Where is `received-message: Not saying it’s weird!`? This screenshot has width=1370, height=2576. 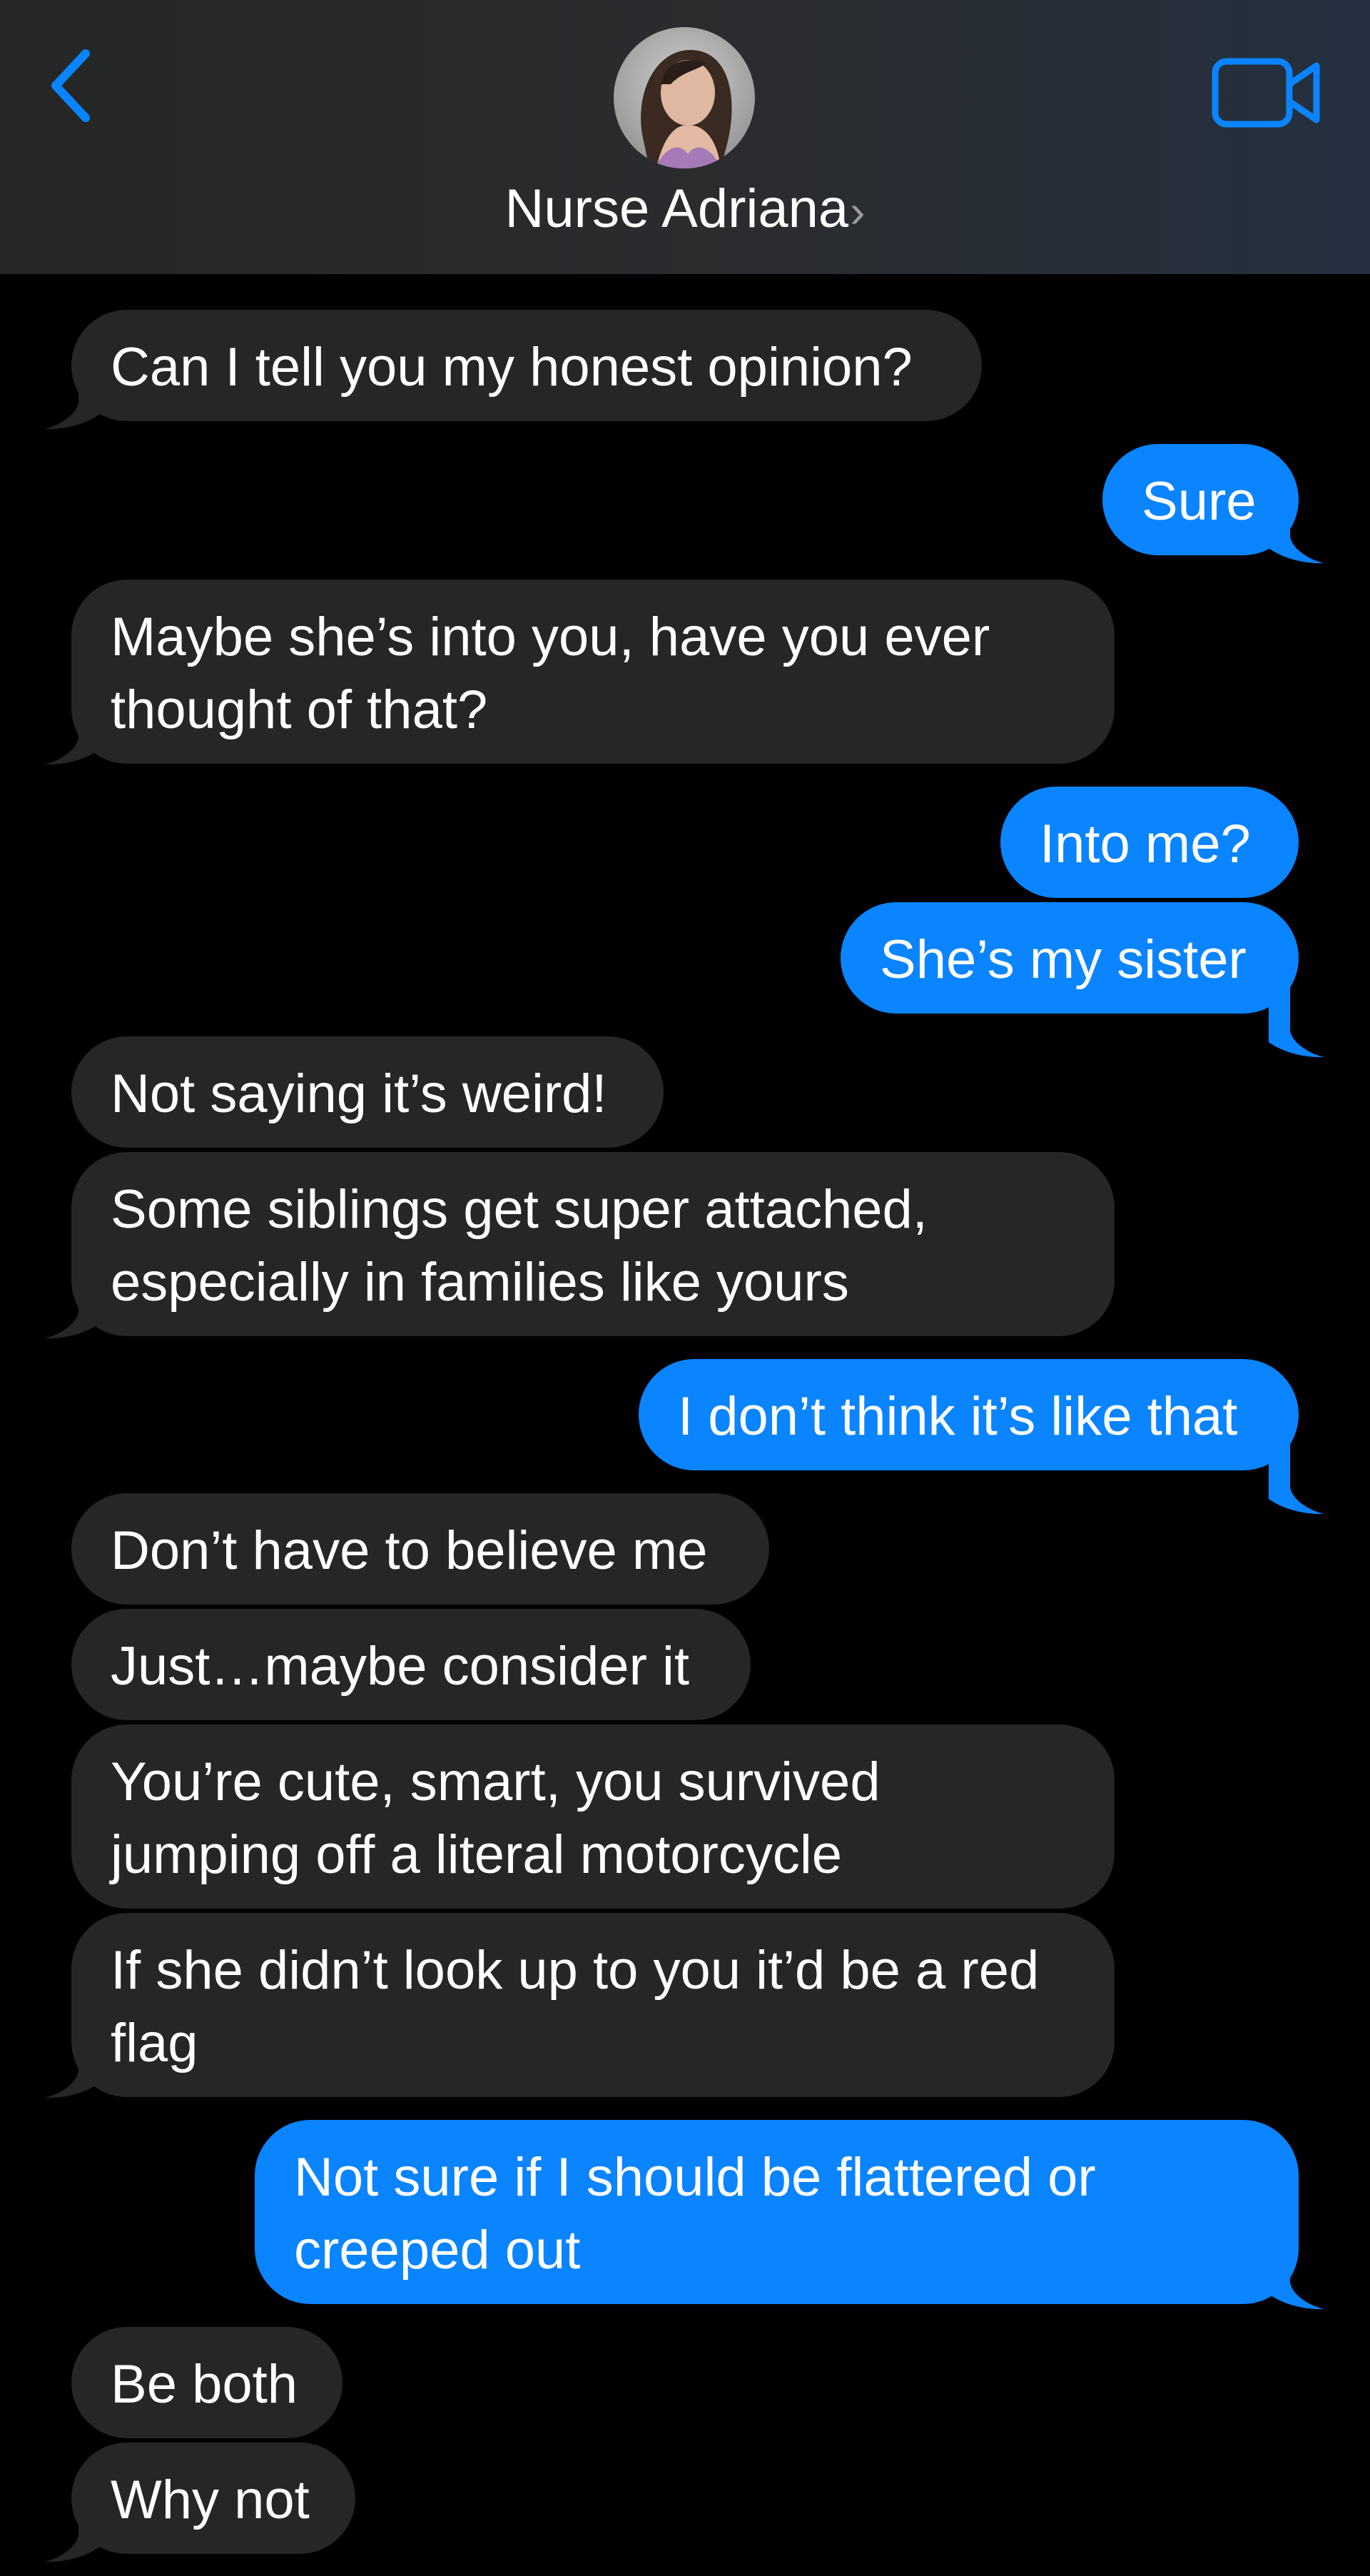
received-message: Not saying it’s weird! is located at coordinates (368, 1092).